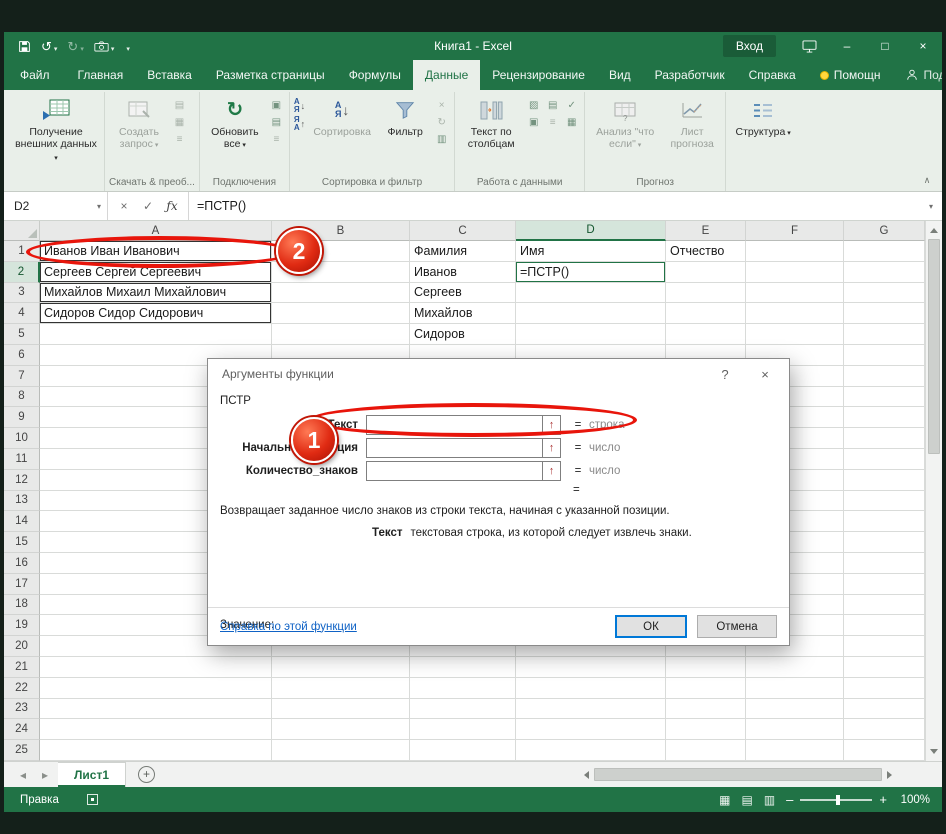  Describe the element at coordinates (22, 251) in the screenshot. I see `row-header-1: 1` at that location.